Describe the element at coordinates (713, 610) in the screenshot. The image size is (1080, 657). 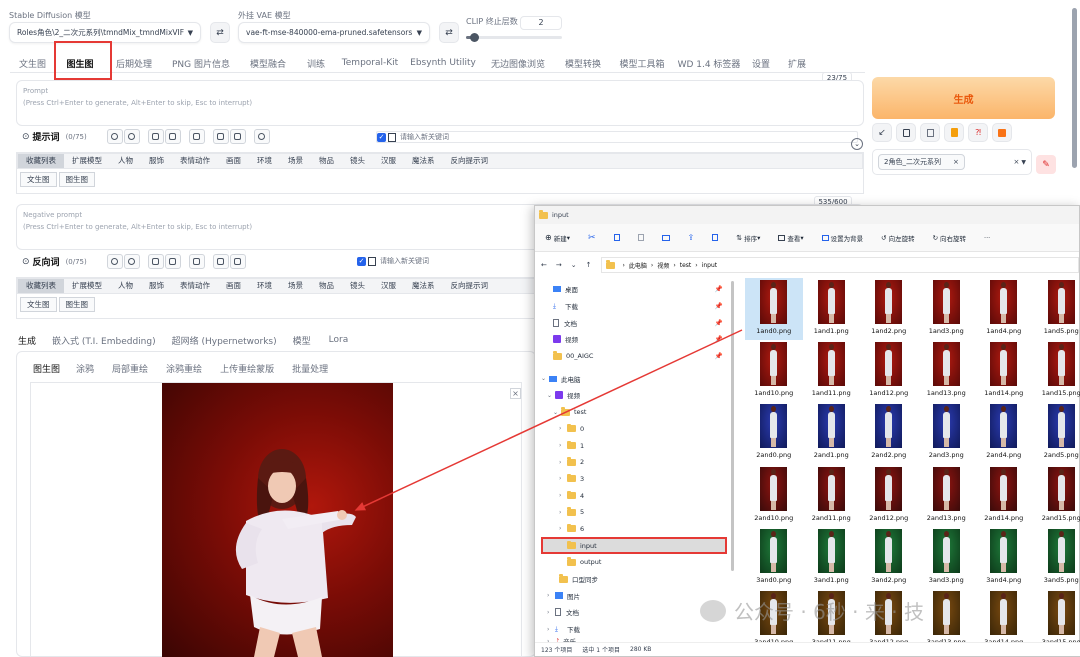
I see `wechat-icon` at that location.